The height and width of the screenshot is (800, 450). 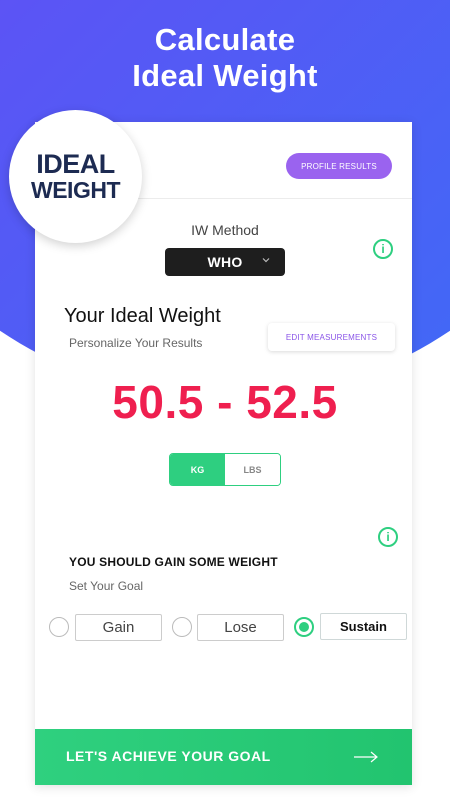 I want to click on iw-method-value: WHO, so click(x=225, y=262).